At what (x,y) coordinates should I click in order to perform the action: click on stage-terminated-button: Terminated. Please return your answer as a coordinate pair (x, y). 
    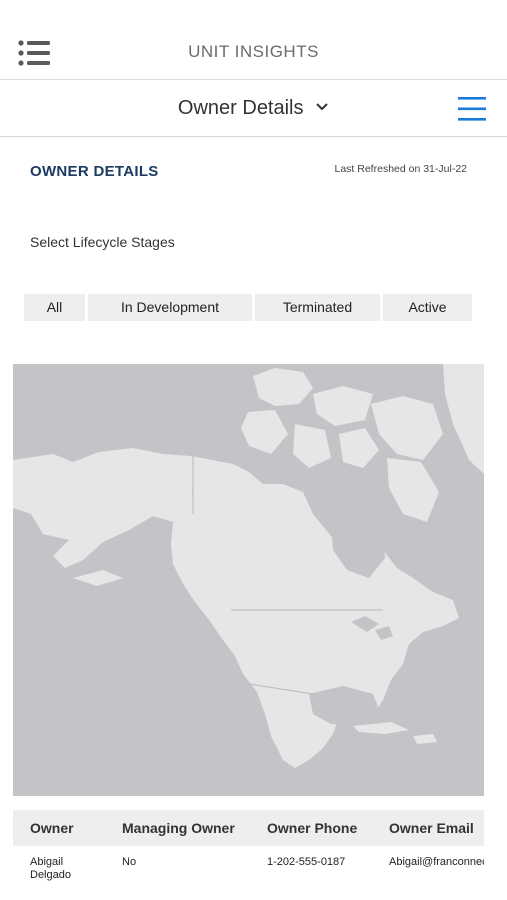
    Looking at the image, I should click on (317, 307).